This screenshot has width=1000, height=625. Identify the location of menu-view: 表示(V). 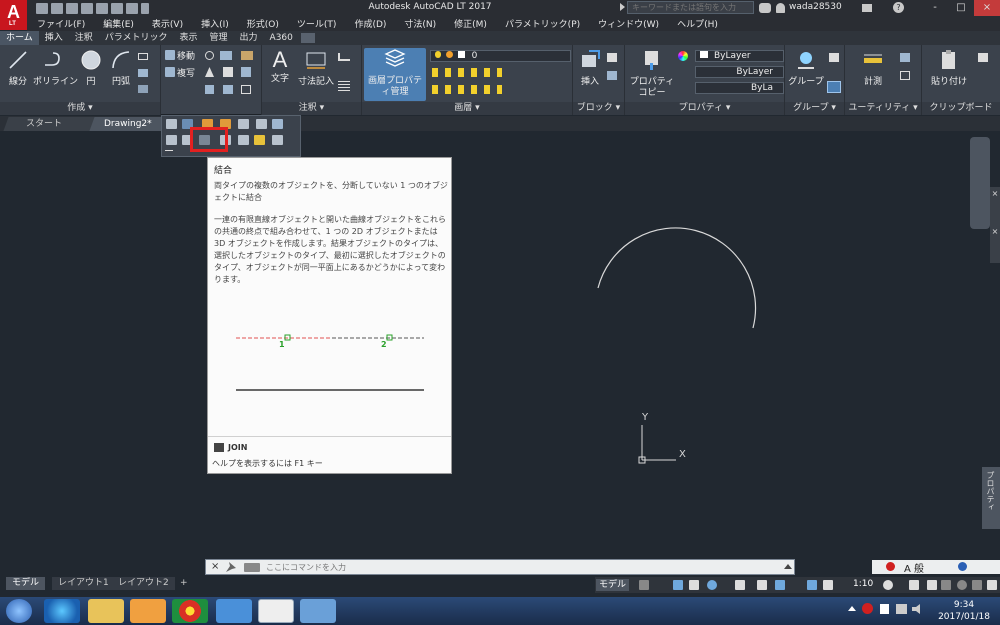
(167, 23).